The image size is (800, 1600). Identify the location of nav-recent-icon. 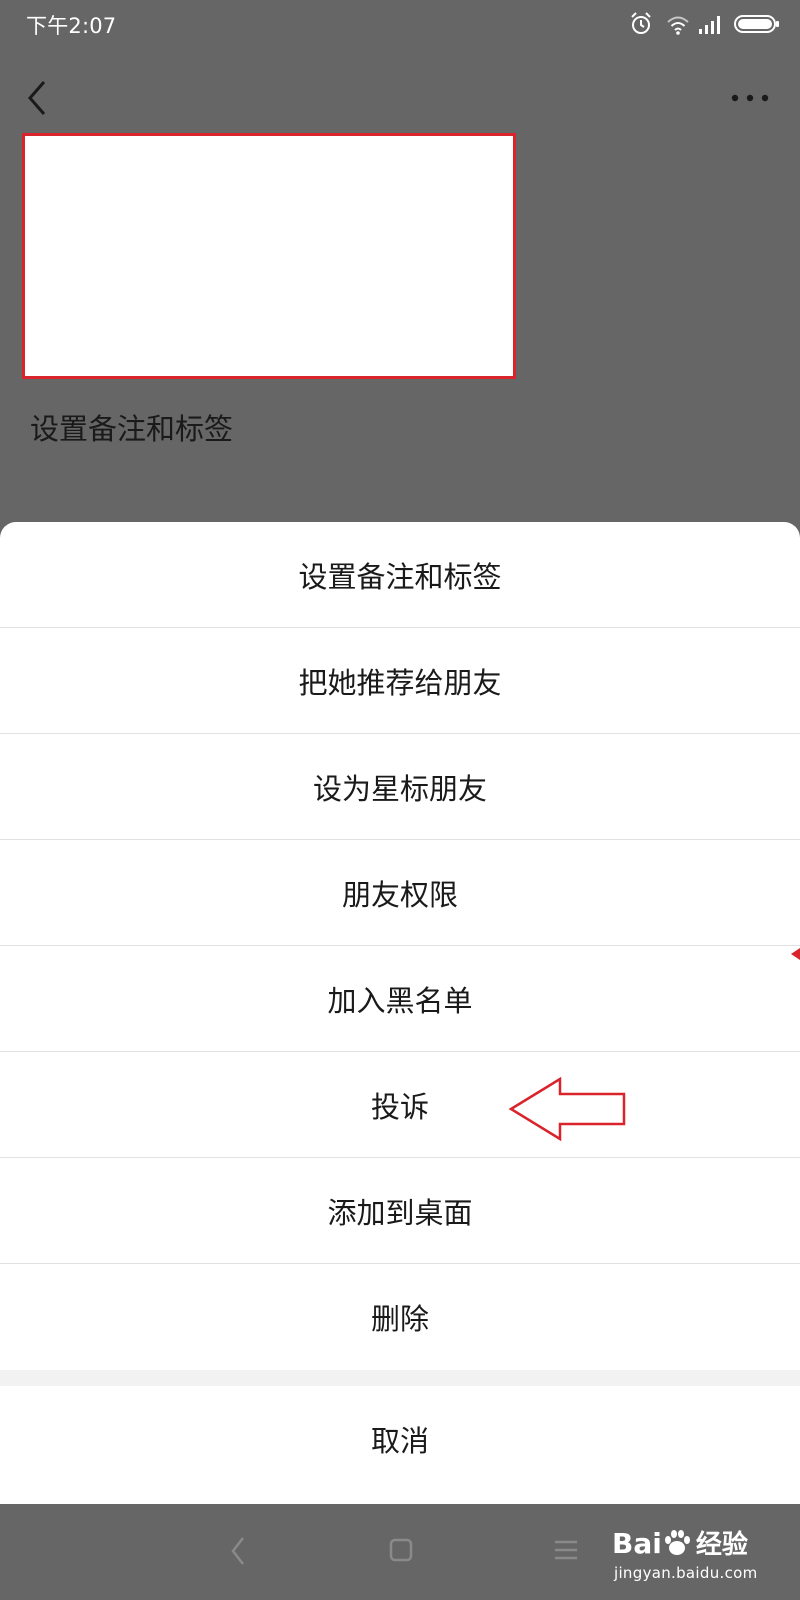
(566, 1550).